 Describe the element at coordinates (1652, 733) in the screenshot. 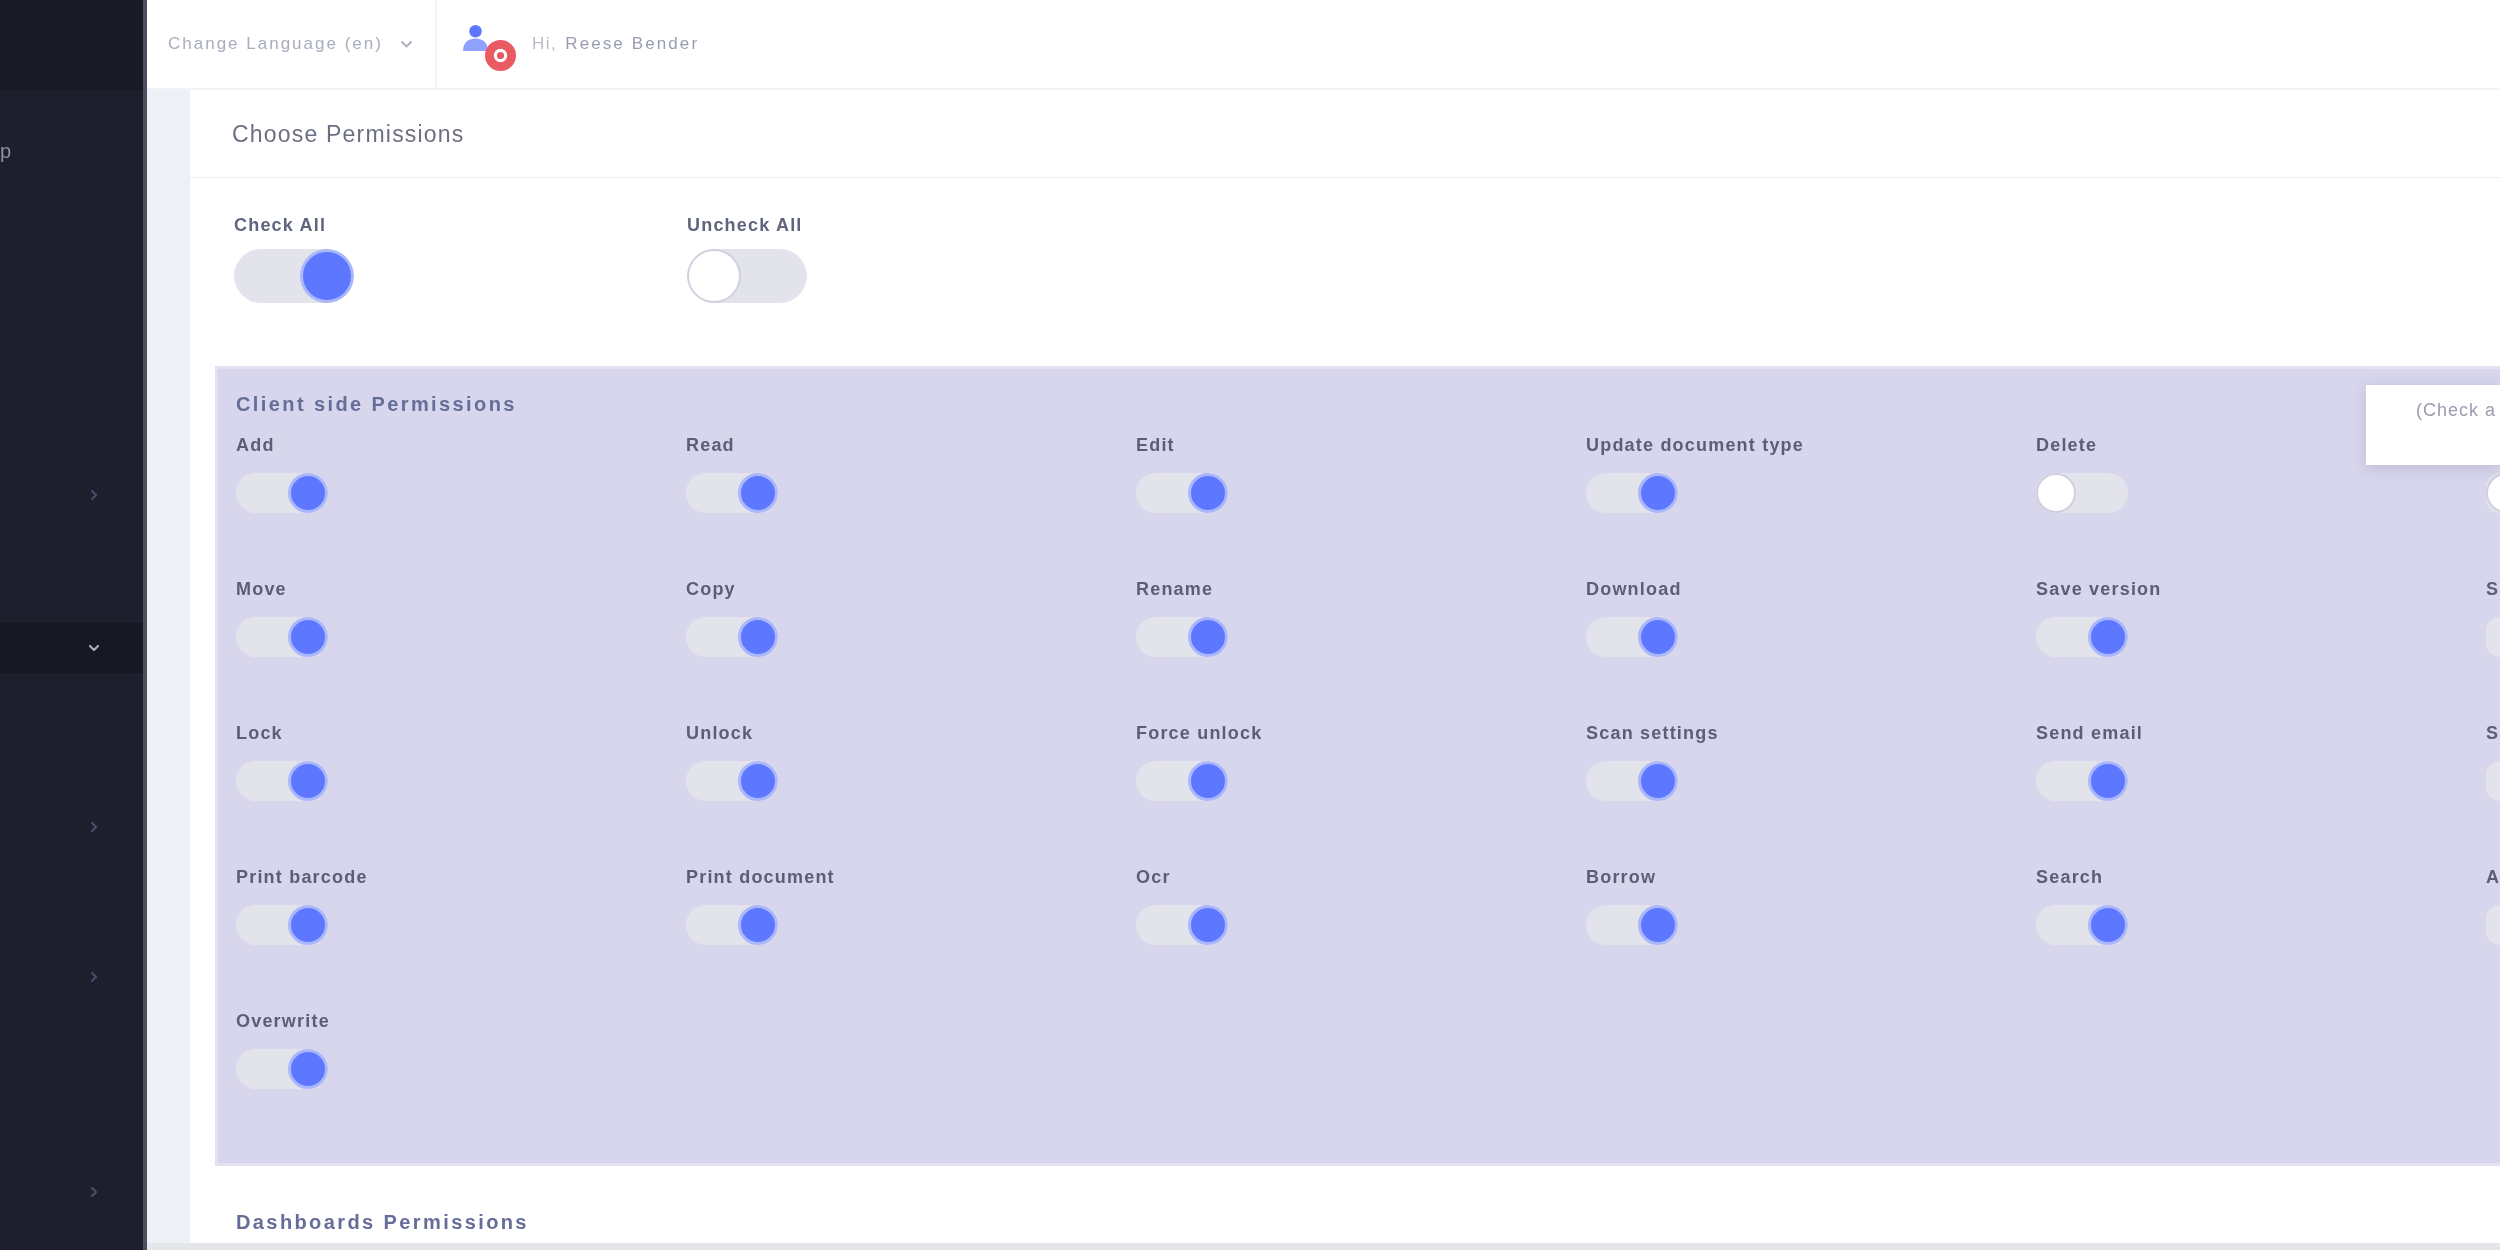

I see `permission-label: Scan settings` at that location.